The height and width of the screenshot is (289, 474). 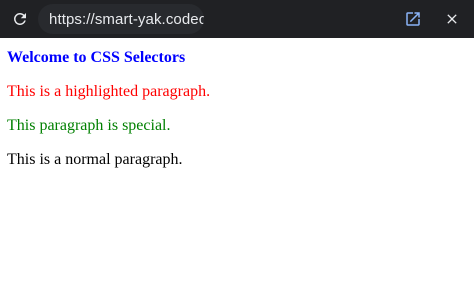 I want to click on highlighted-paragraph: This is a highlighted paragraph., so click(x=109, y=91).